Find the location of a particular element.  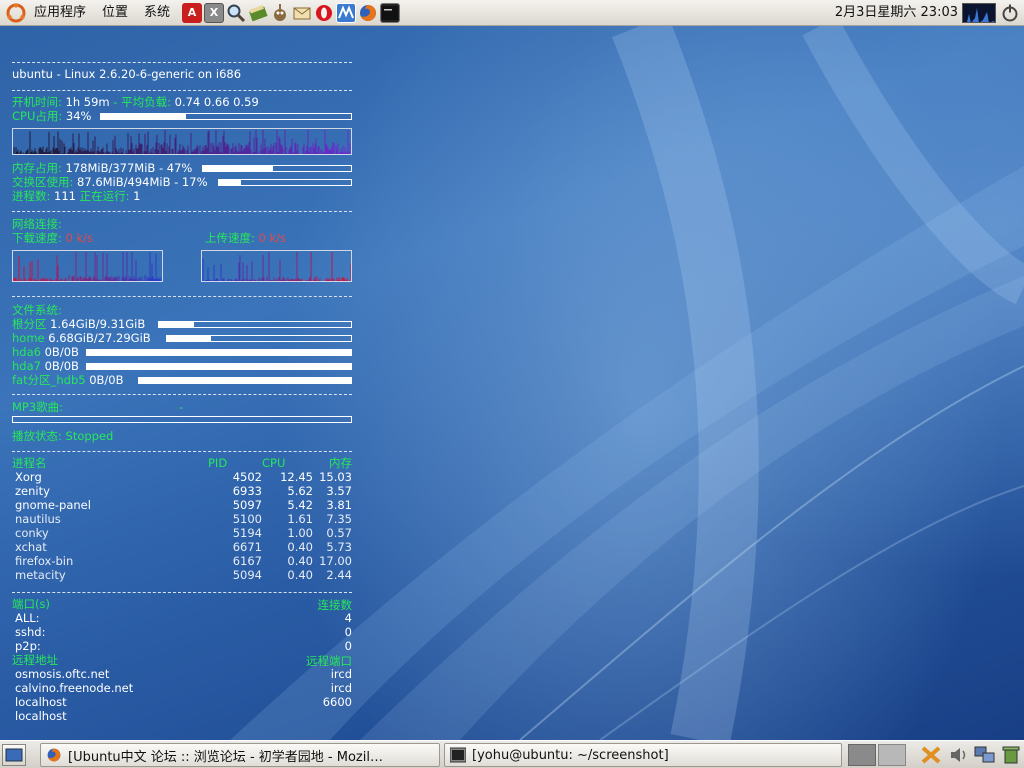

running-value: 1 is located at coordinates (137, 196).